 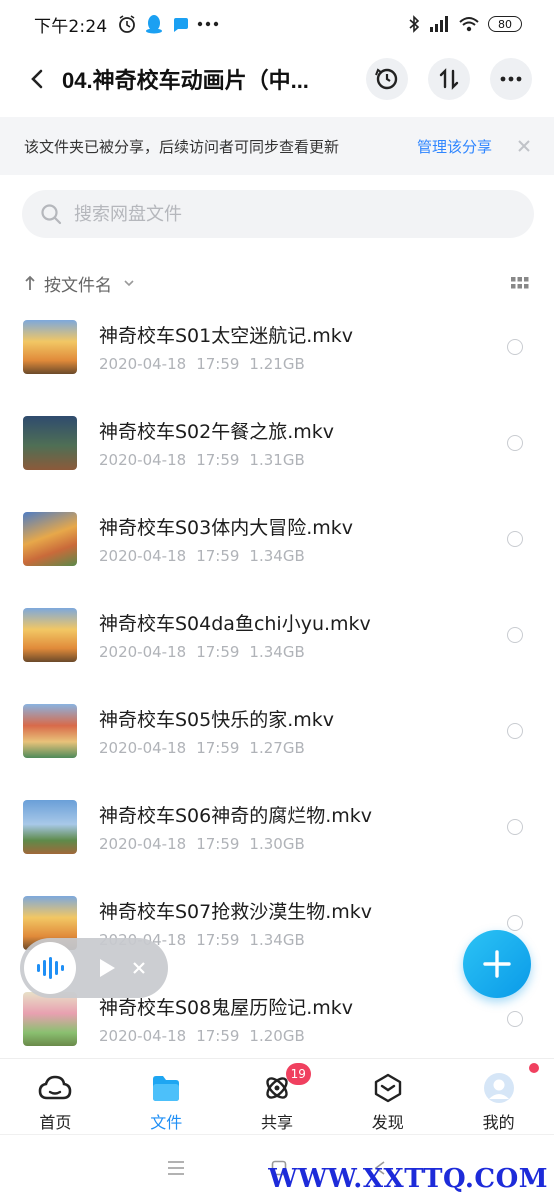 What do you see at coordinates (498, 1122) in the screenshot?
I see `tab-label: 我的` at bounding box center [498, 1122].